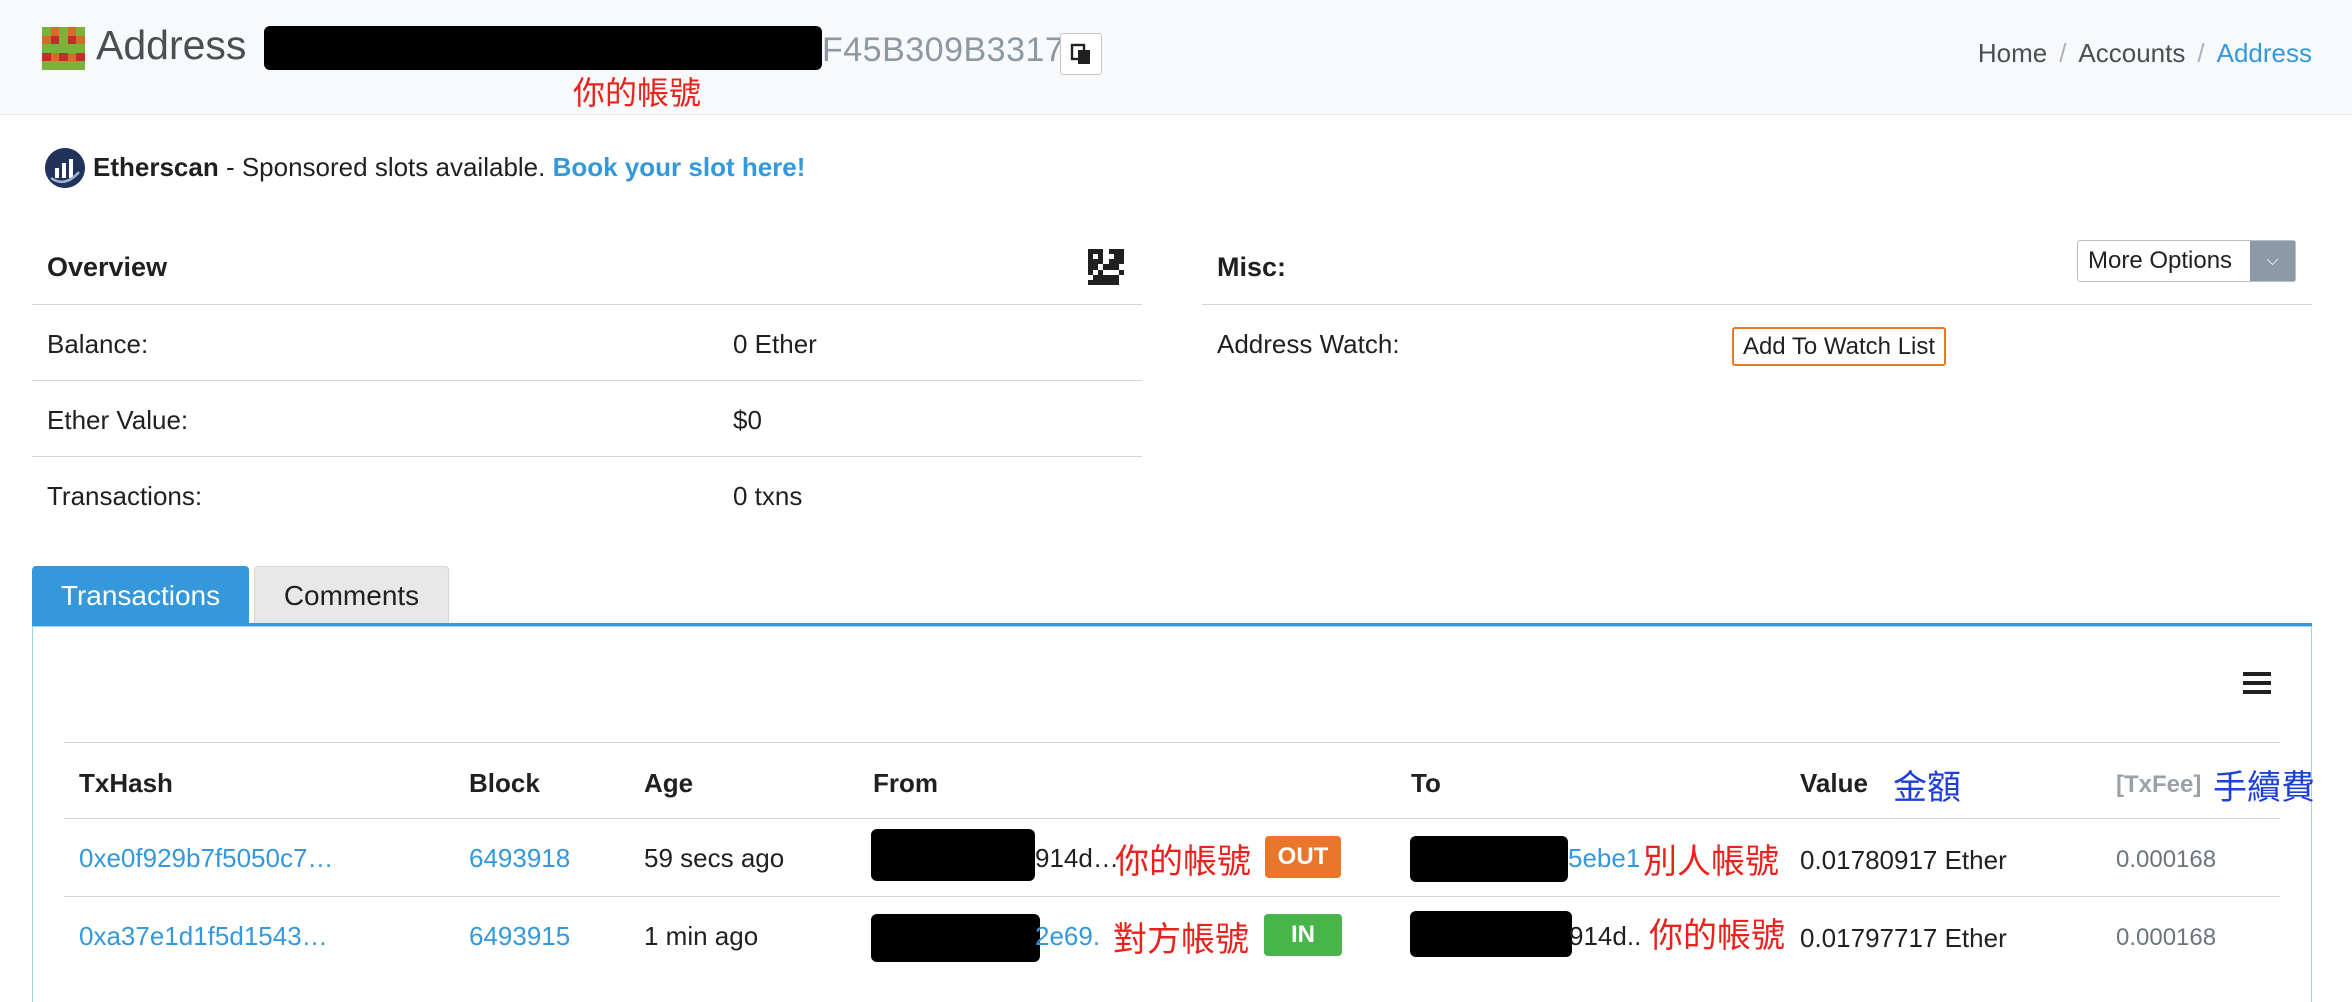 The width and height of the screenshot is (2352, 1002). I want to click on add-to-watch-list-button: Add To Watch List, so click(1839, 346).